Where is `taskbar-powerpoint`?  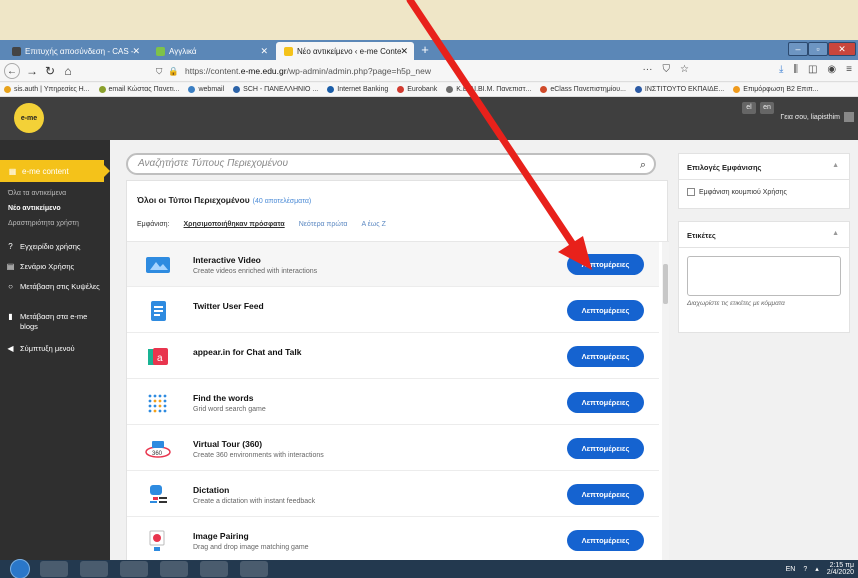 taskbar-powerpoint is located at coordinates (214, 569).